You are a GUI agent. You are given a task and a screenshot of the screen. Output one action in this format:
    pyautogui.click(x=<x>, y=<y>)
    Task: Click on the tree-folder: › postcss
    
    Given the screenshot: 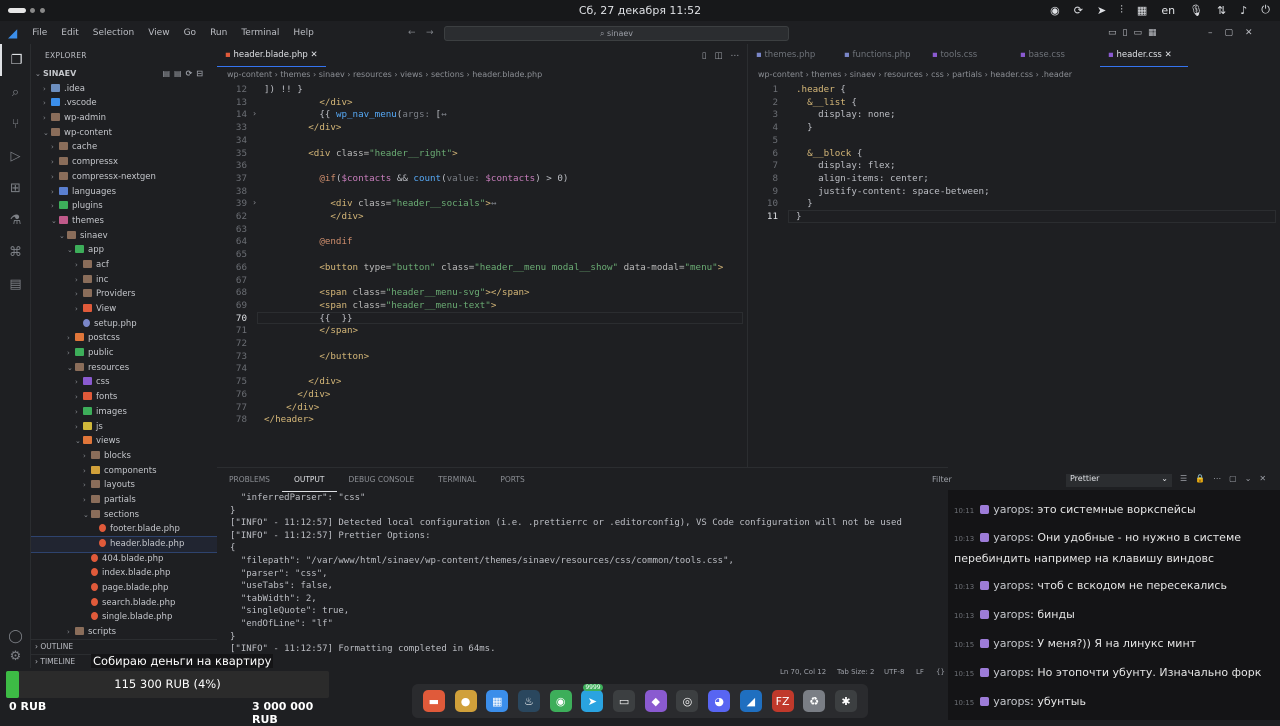 What is the action you would take?
    pyautogui.click(x=124, y=338)
    